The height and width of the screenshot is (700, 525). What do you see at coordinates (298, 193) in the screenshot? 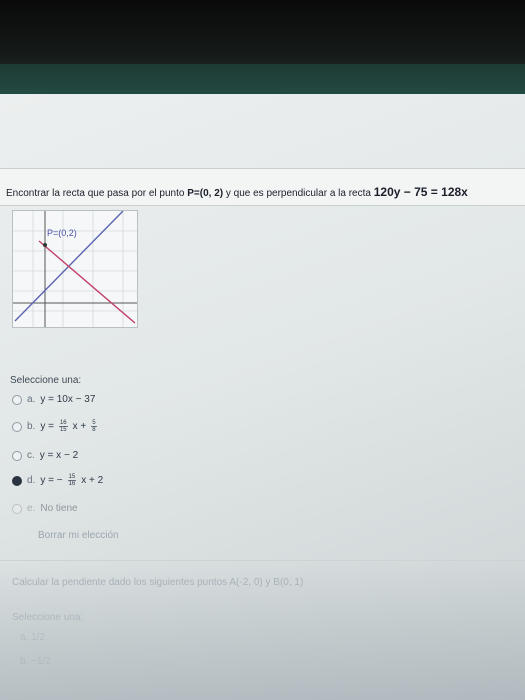
I see `question-mid: y que es perpendicular a la recta` at bounding box center [298, 193].